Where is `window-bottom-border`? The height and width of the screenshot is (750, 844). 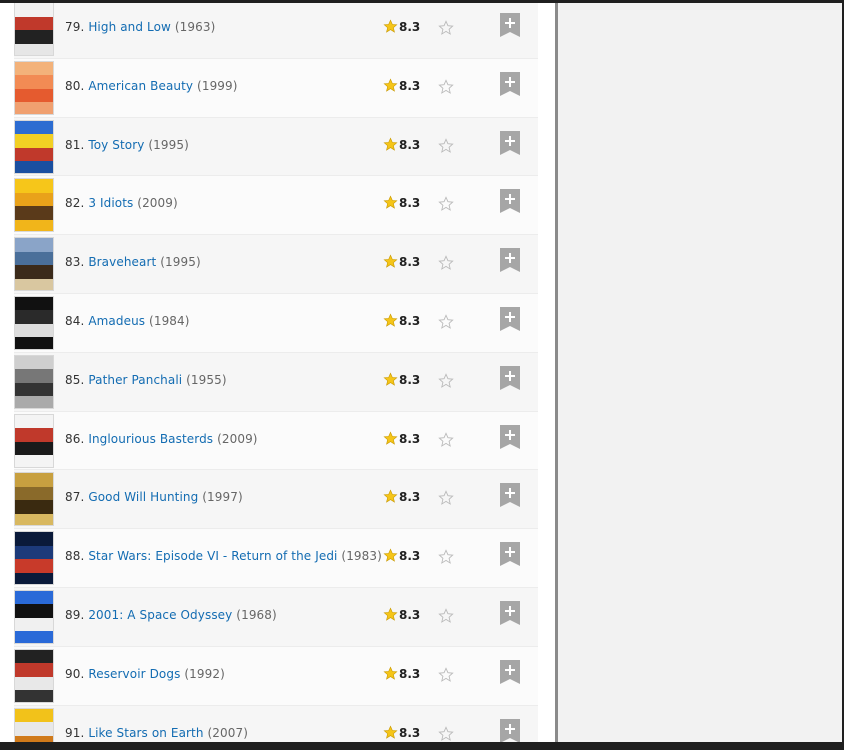 window-bottom-border is located at coordinates (422, 746).